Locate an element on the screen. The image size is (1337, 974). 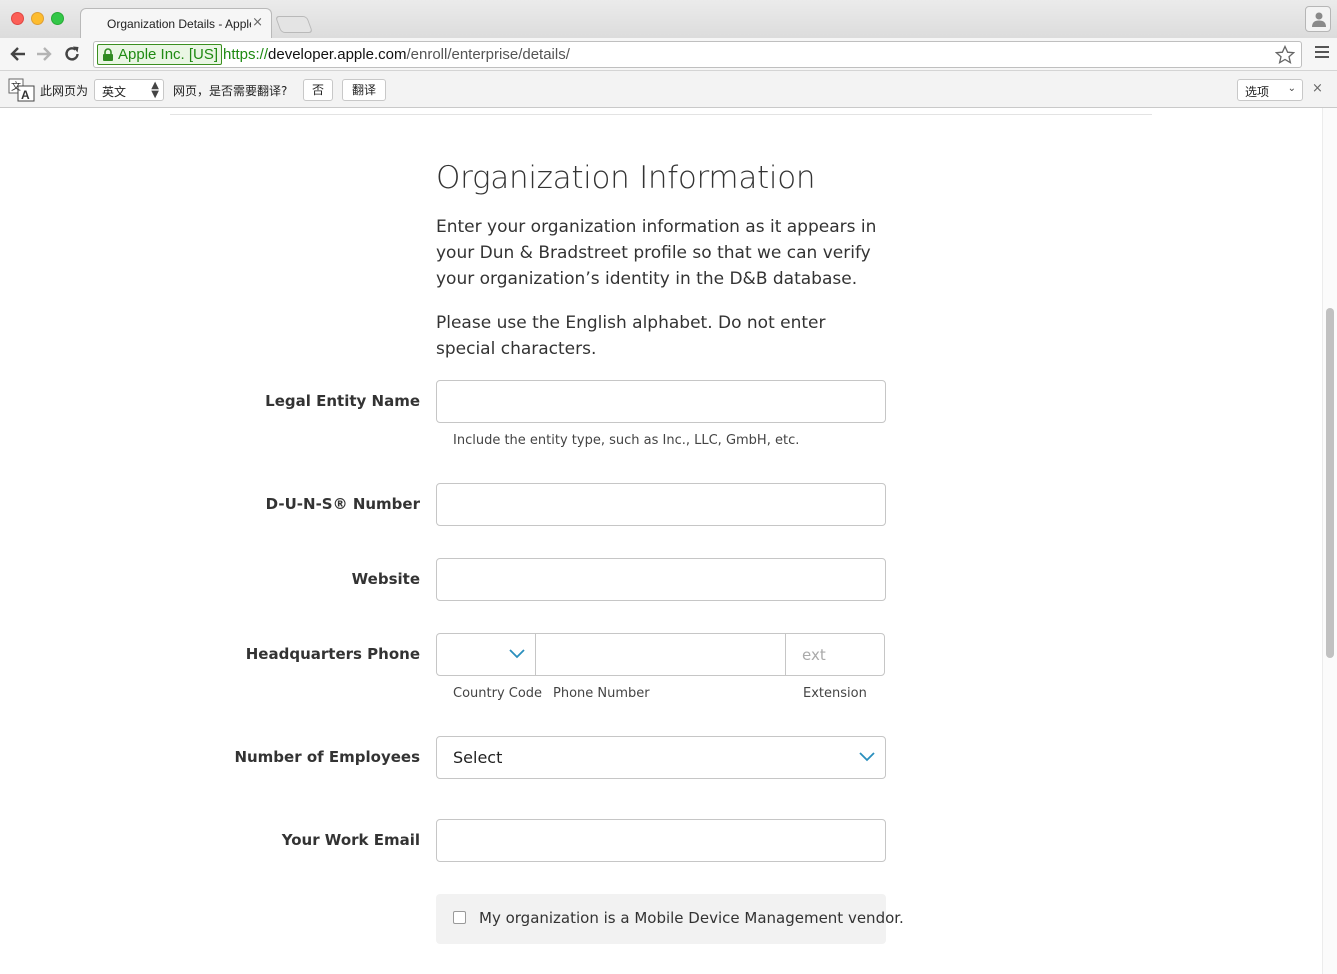
page-title: Organization Information is located at coordinates (626, 178).